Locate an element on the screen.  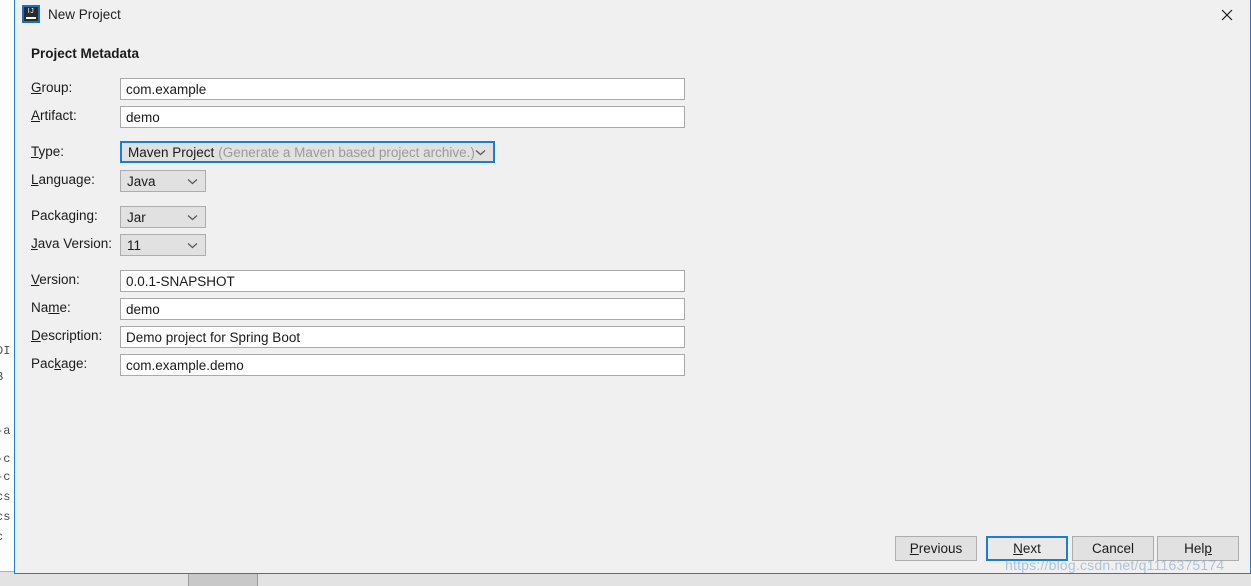
background-tool-tab is located at coordinates (223, 579).